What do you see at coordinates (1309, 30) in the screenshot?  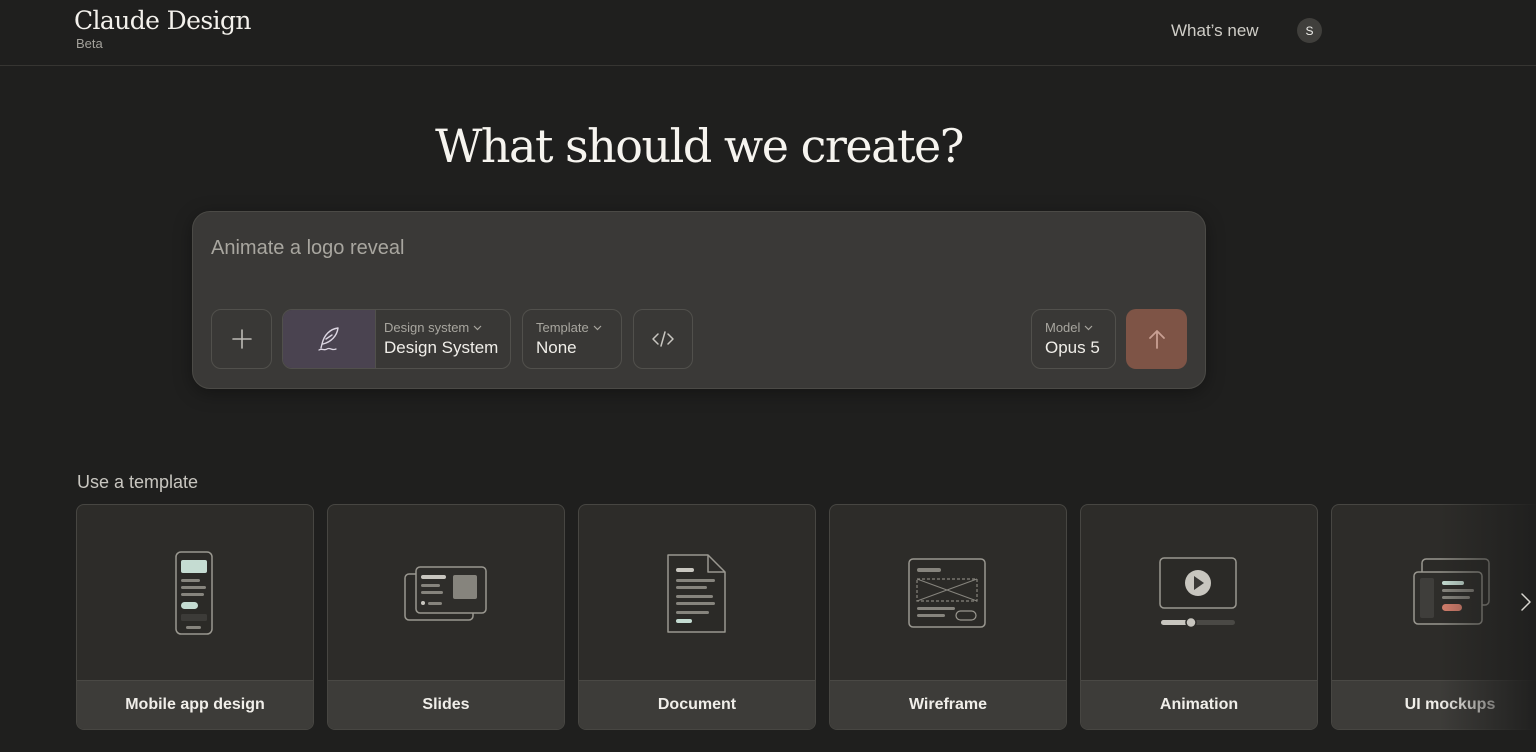 I see `user-avatar: S` at bounding box center [1309, 30].